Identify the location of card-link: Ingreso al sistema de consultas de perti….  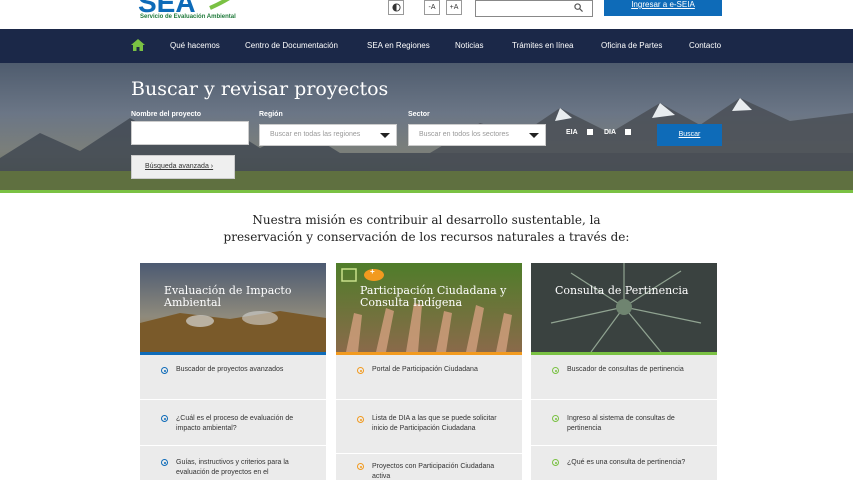
(624, 423).